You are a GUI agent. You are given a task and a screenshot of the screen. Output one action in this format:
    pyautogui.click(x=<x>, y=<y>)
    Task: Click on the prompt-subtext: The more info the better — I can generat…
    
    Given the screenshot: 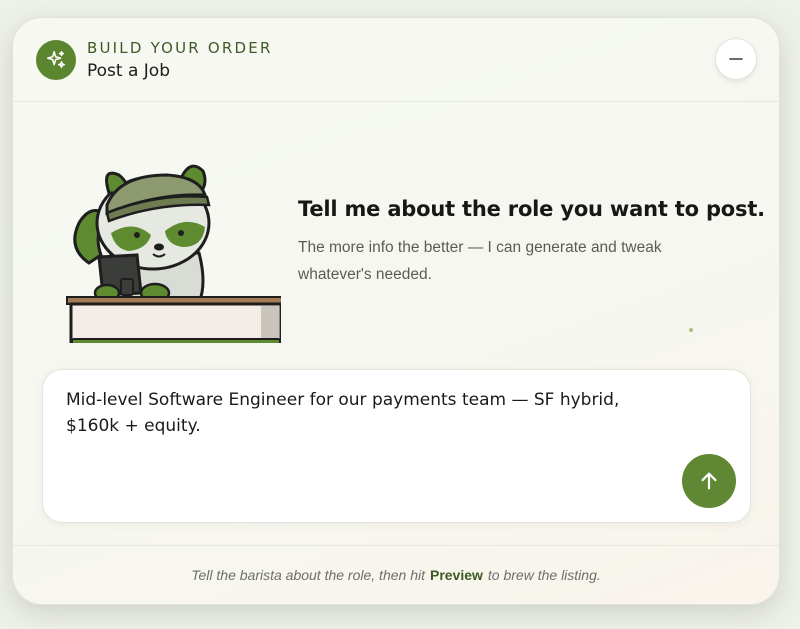 What is the action you would take?
    pyautogui.click(x=480, y=261)
    